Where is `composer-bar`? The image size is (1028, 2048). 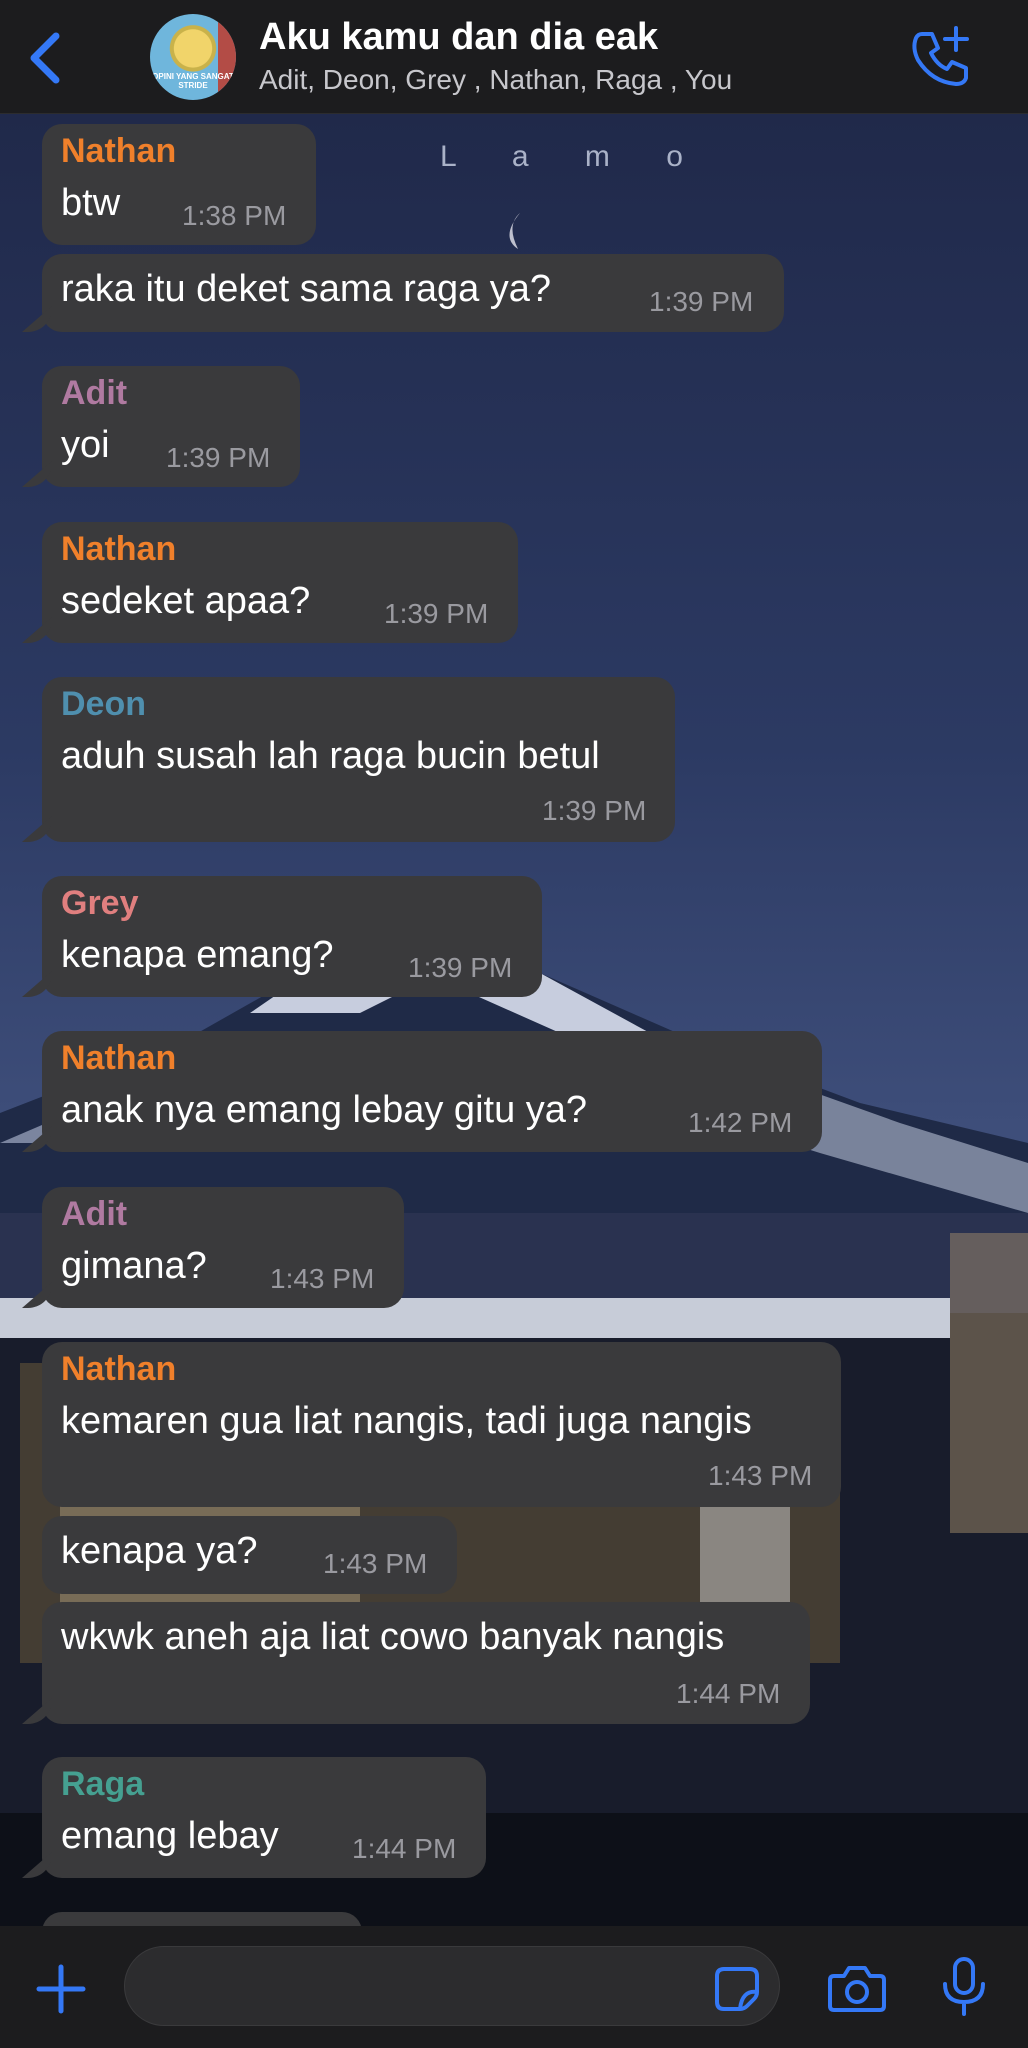 composer-bar is located at coordinates (514, 1987).